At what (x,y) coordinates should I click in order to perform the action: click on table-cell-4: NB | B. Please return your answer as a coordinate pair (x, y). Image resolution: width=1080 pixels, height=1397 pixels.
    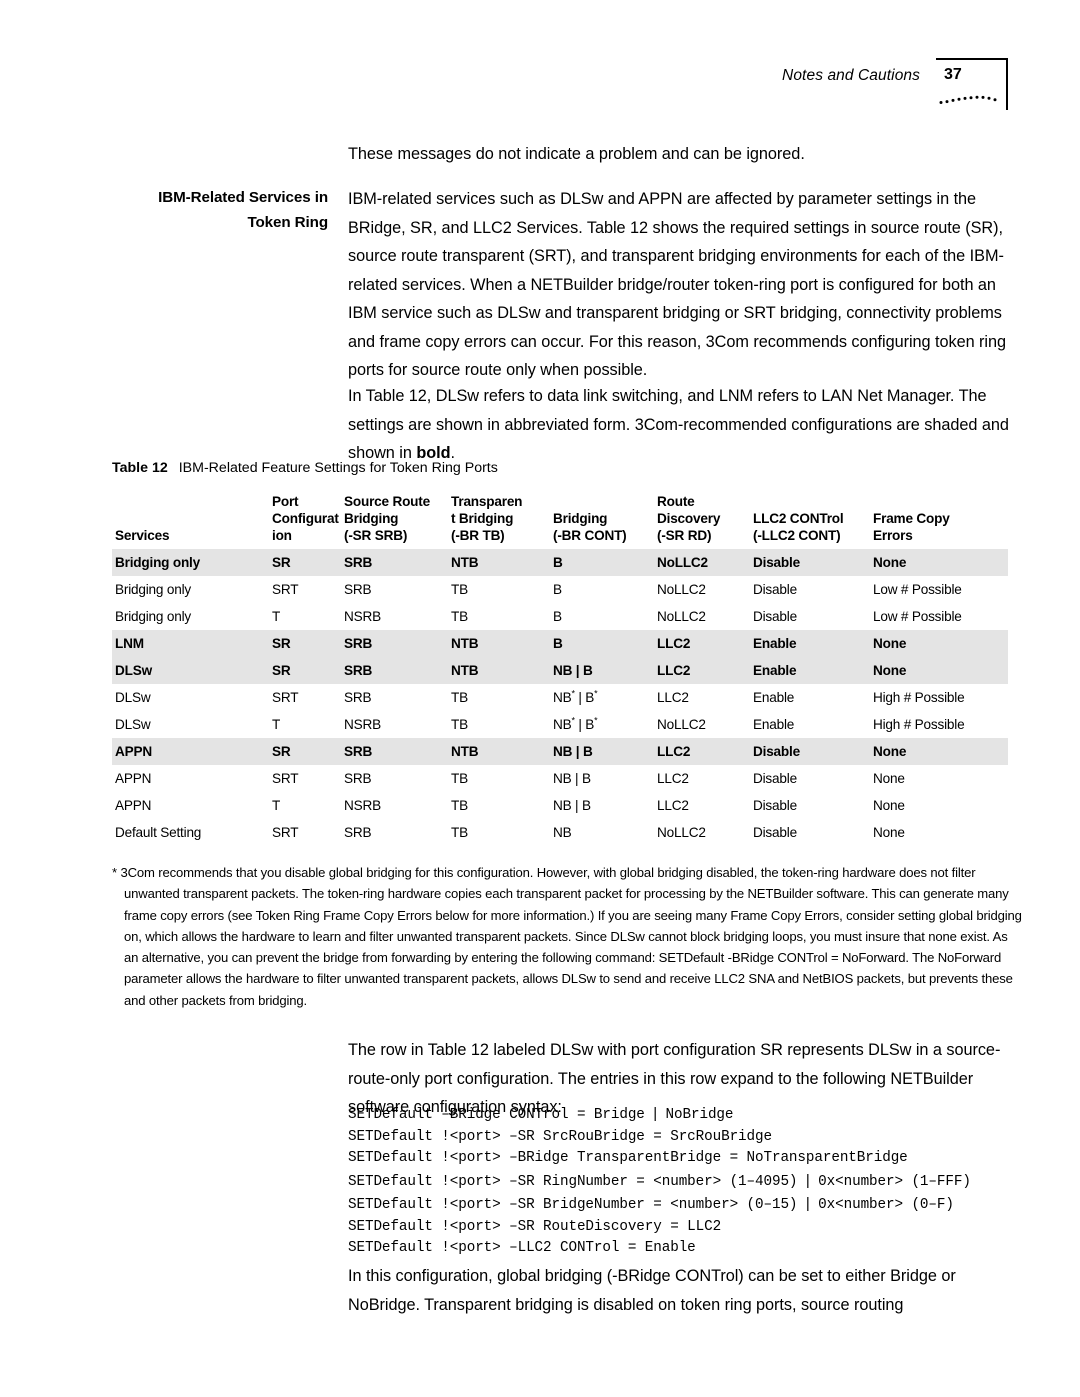
    Looking at the image, I should click on (573, 751).